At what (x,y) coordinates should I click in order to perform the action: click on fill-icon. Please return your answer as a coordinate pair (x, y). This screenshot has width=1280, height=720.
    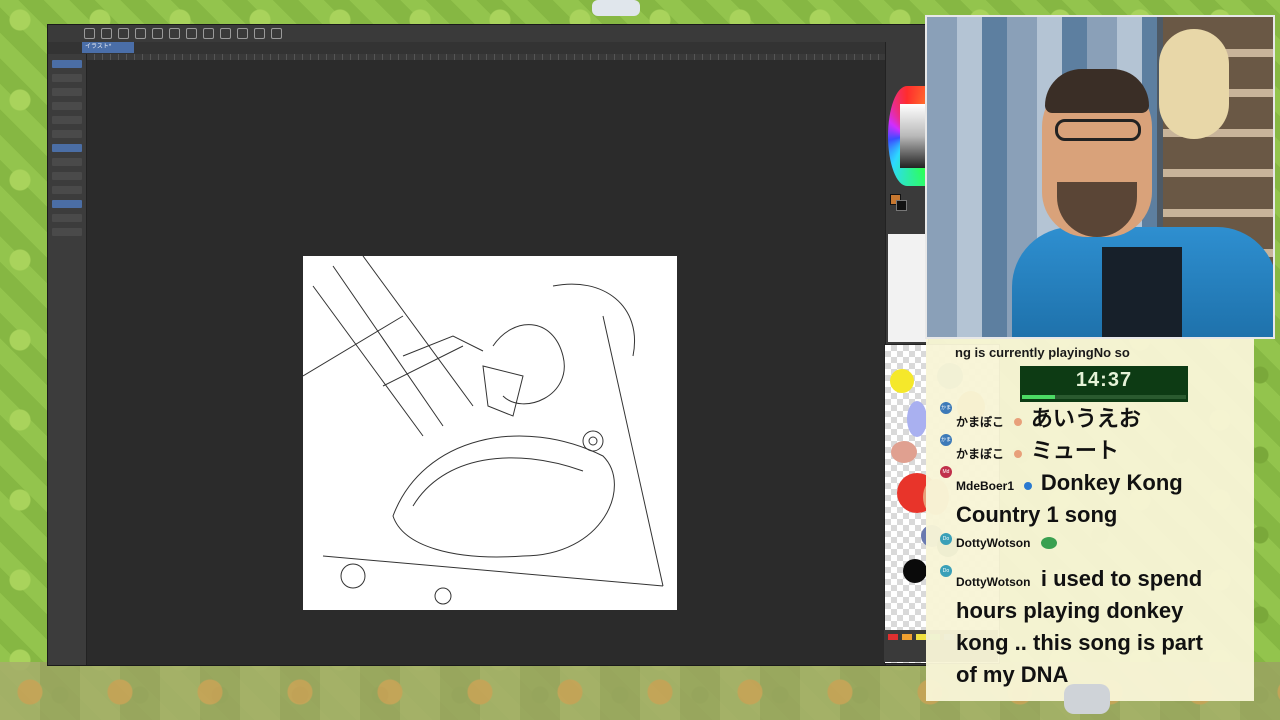
    Looking at the image, I should click on (191, 33).